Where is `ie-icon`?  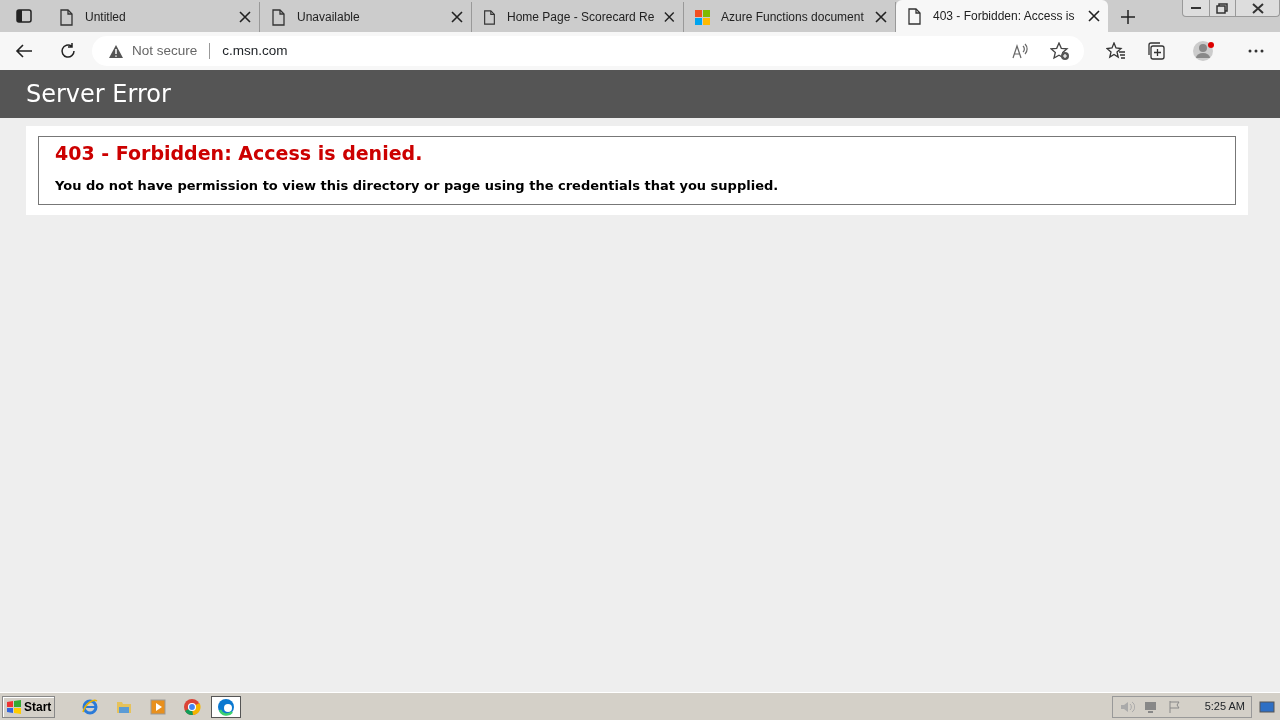
ie-icon is located at coordinates (90, 706).